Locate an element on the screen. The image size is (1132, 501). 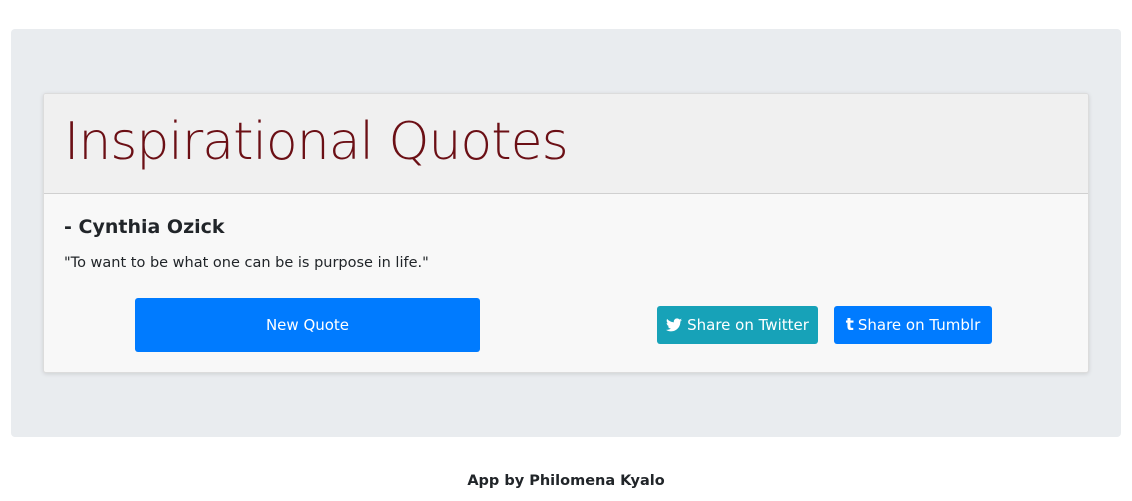
twitter-icon is located at coordinates (674, 325).